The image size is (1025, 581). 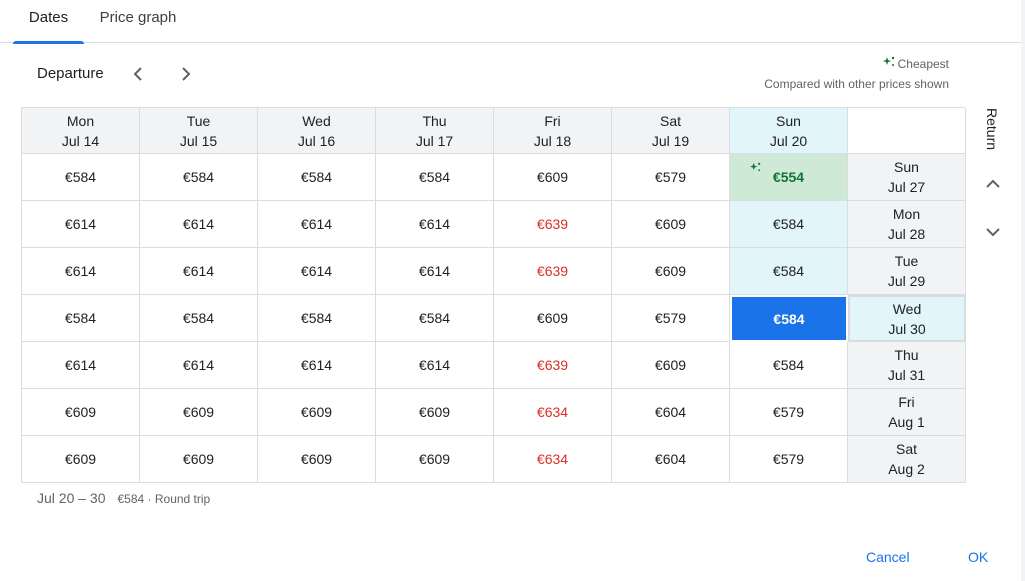 What do you see at coordinates (1023, 290) in the screenshot?
I see `scrollbar-track` at bounding box center [1023, 290].